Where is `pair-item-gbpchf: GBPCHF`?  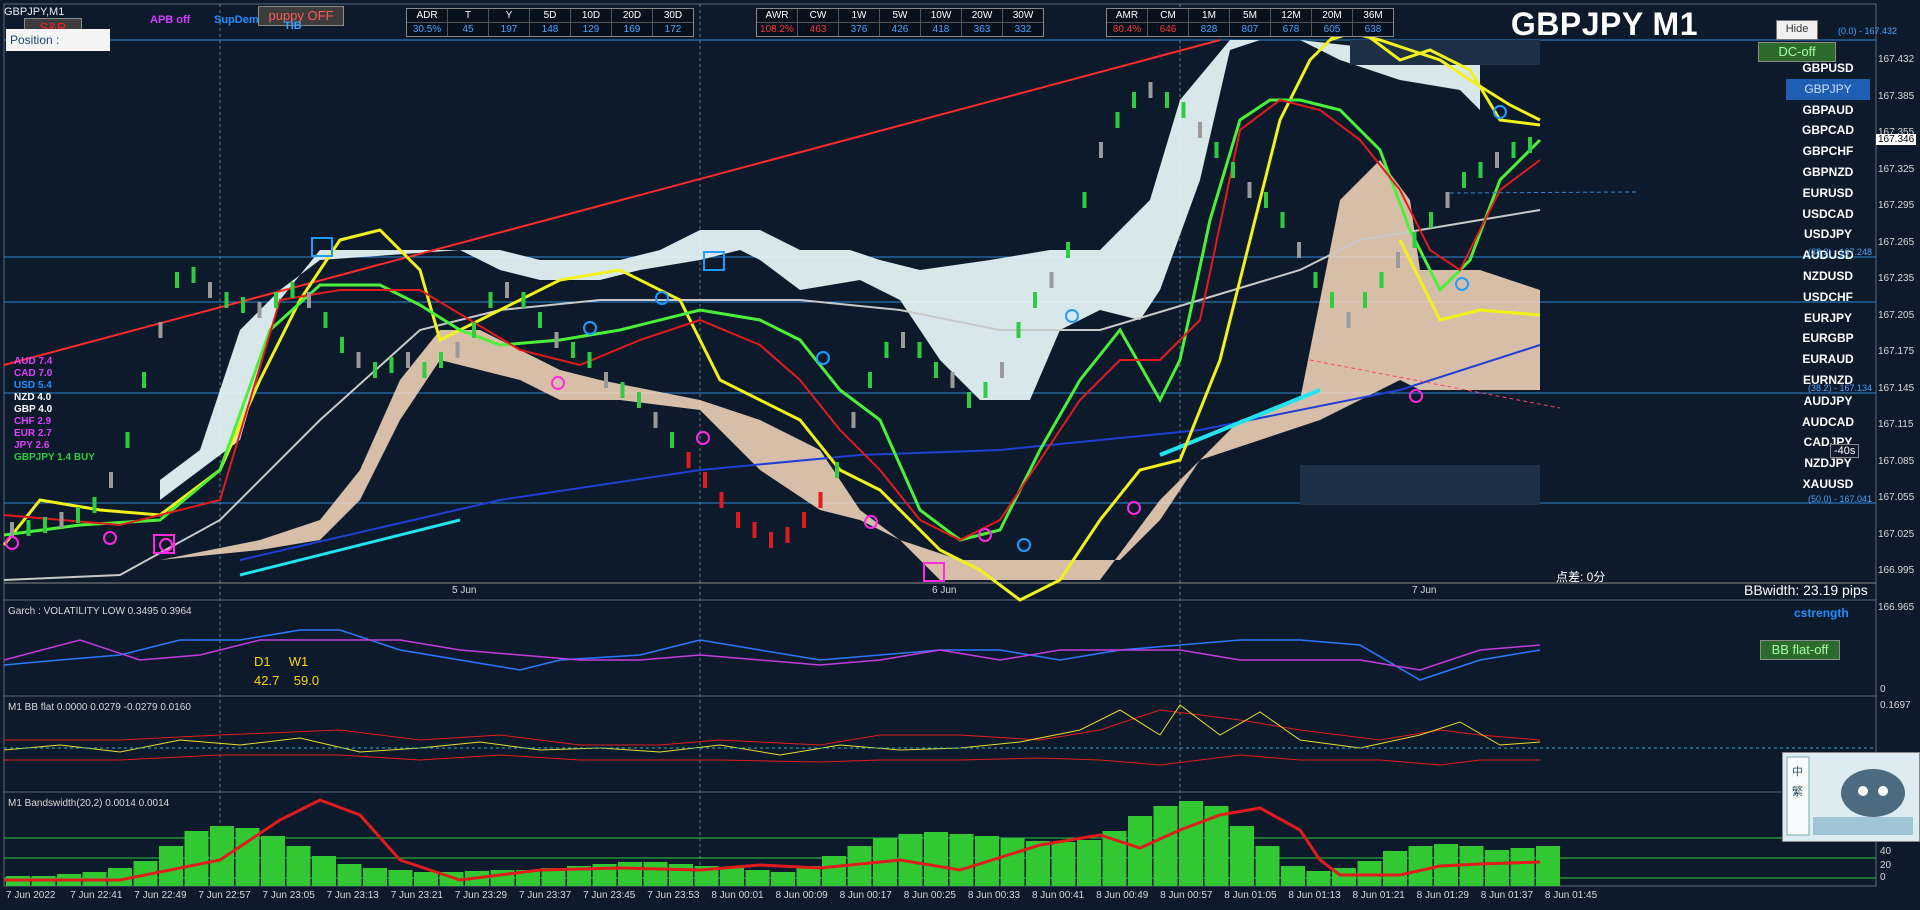 pair-item-gbpchf: GBPCHF is located at coordinates (1828, 151).